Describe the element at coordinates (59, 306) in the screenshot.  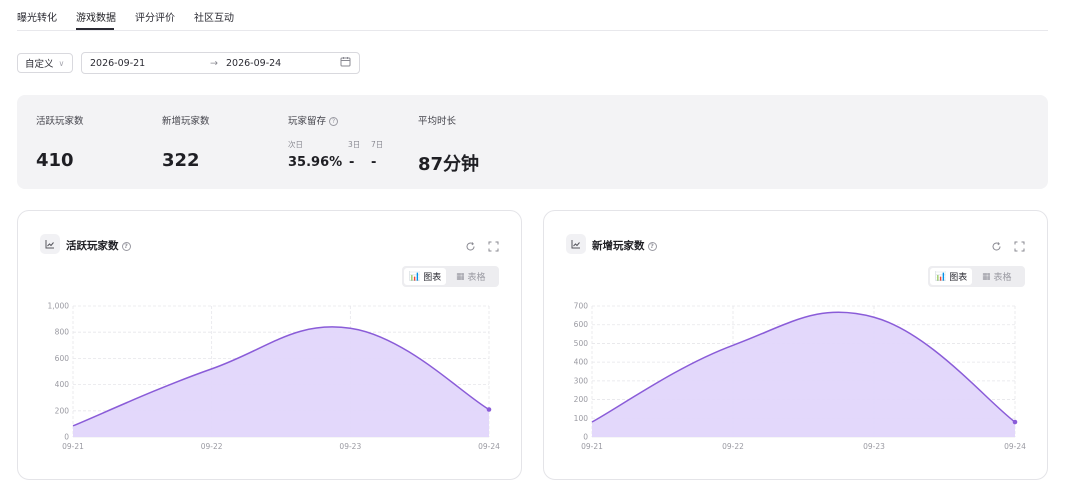
I see `y-tick-label: 1,000` at that location.